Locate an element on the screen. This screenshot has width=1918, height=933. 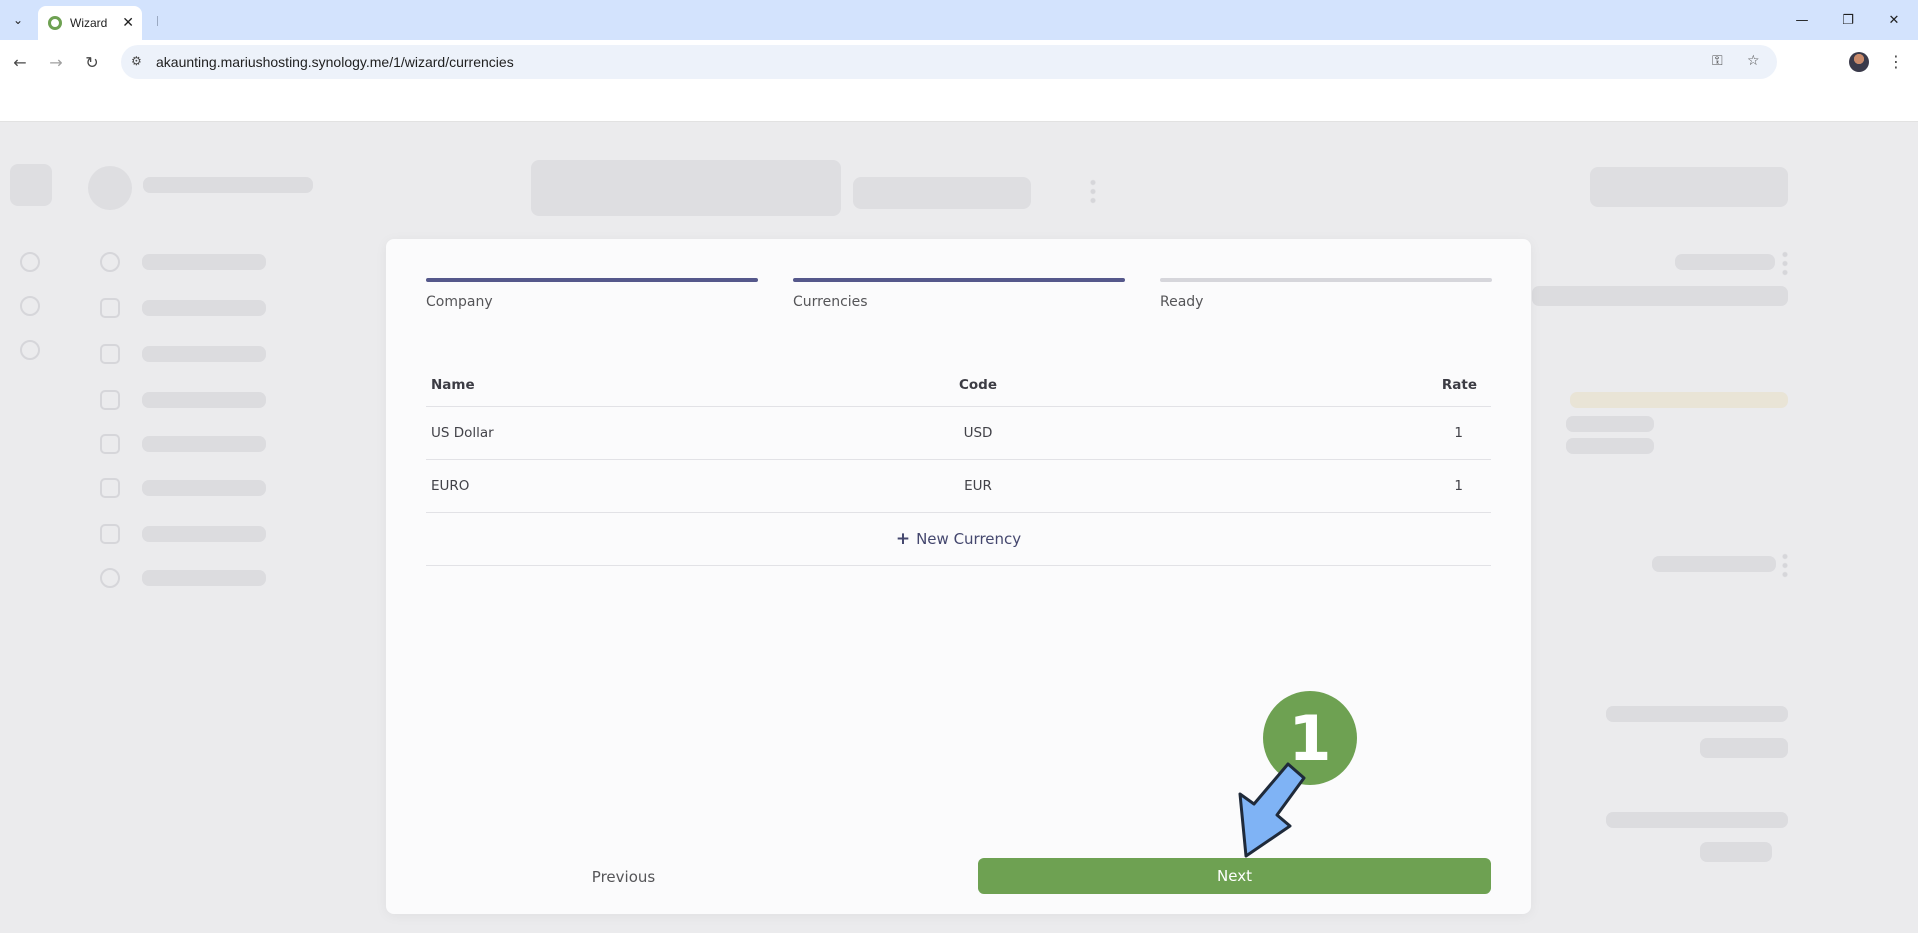
tab-close-icon: ✕ is located at coordinates (128, 23).